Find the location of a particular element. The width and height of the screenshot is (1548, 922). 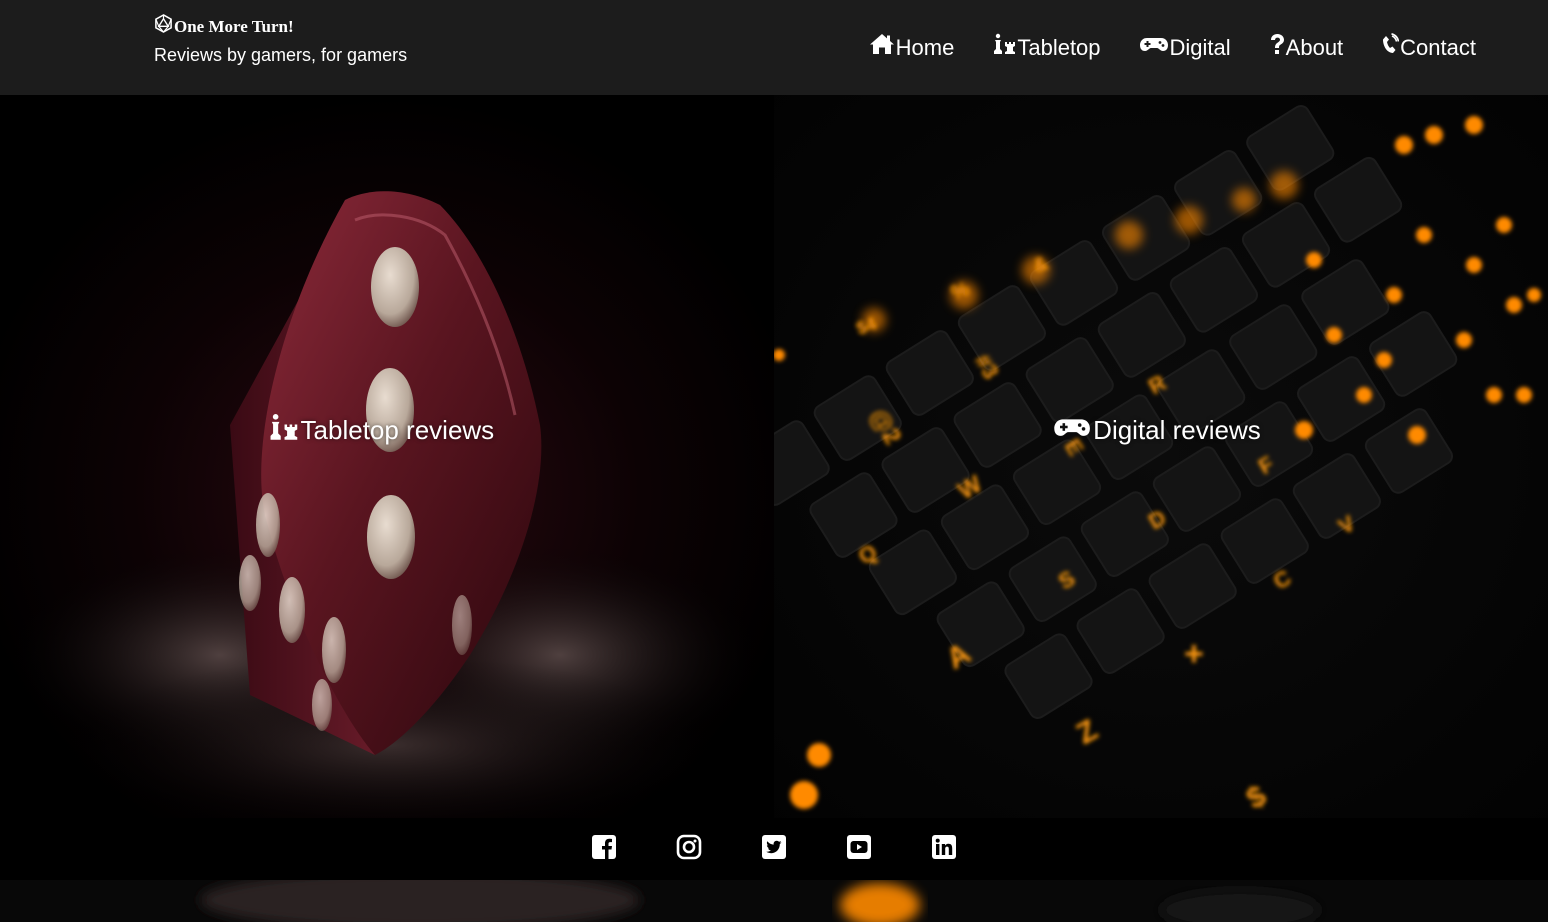

nav-link-contact: Contact is located at coordinates (1428, 47).